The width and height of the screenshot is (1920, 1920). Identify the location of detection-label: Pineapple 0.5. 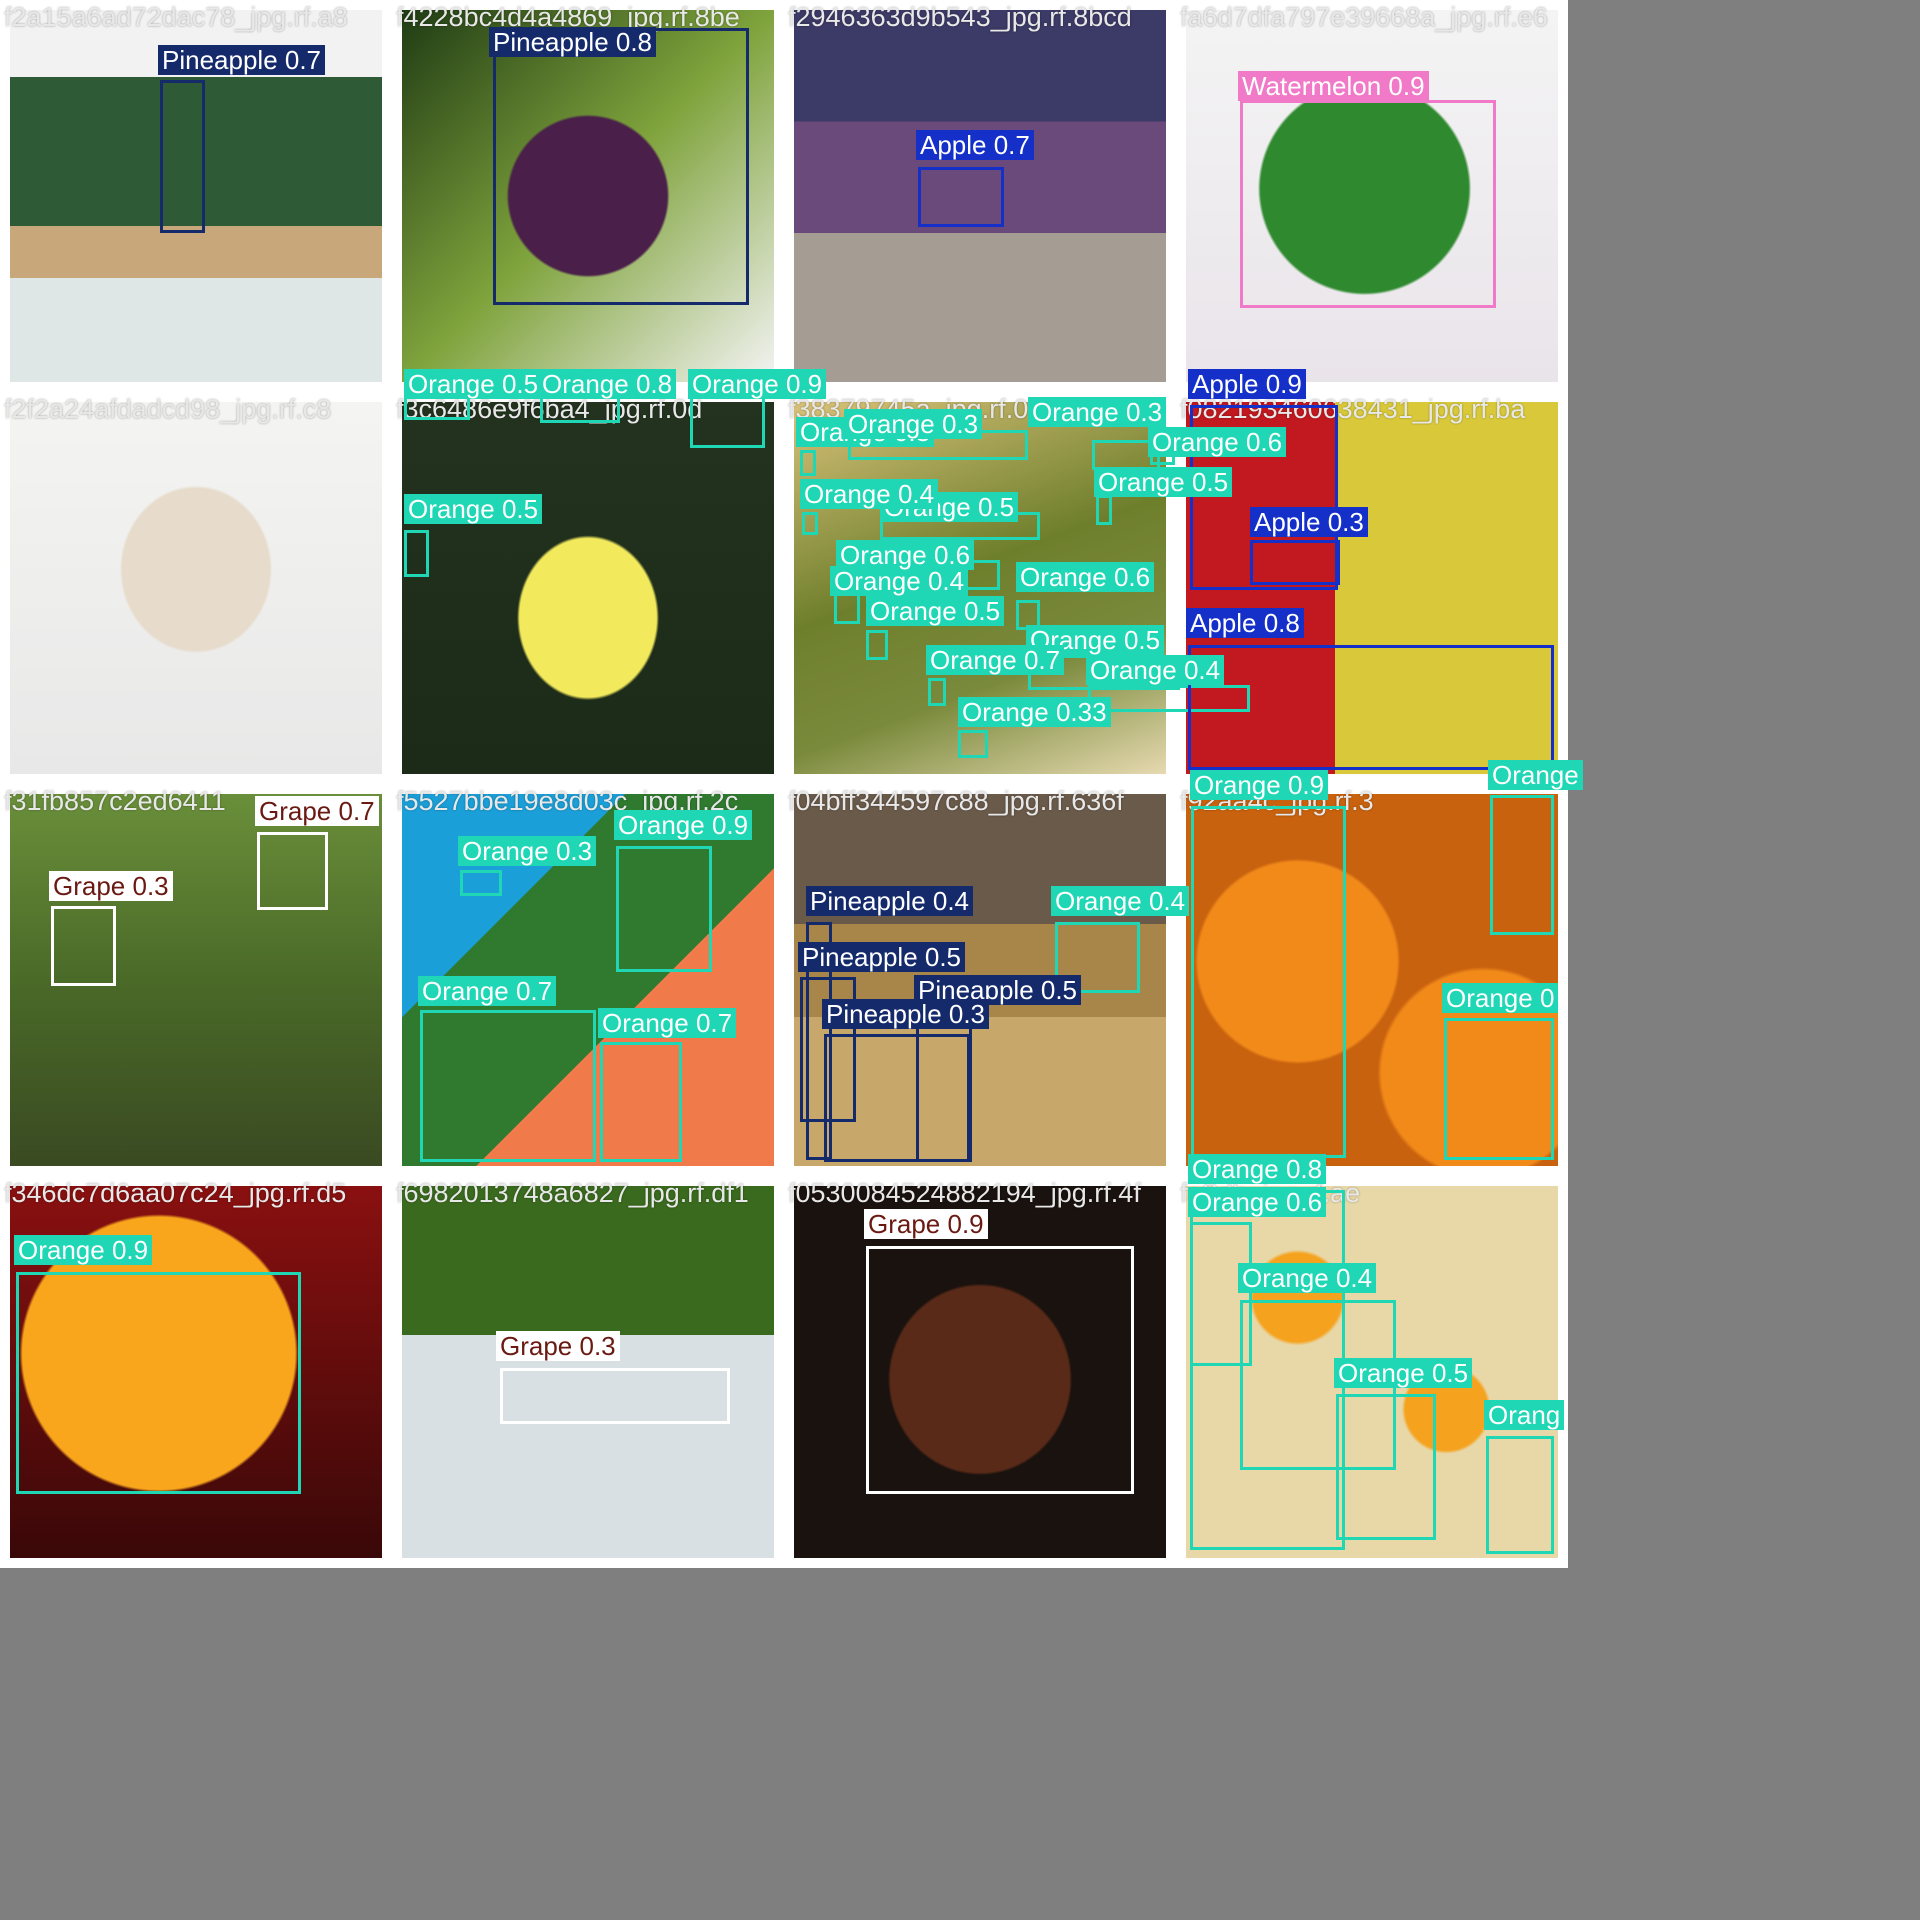
(882, 957).